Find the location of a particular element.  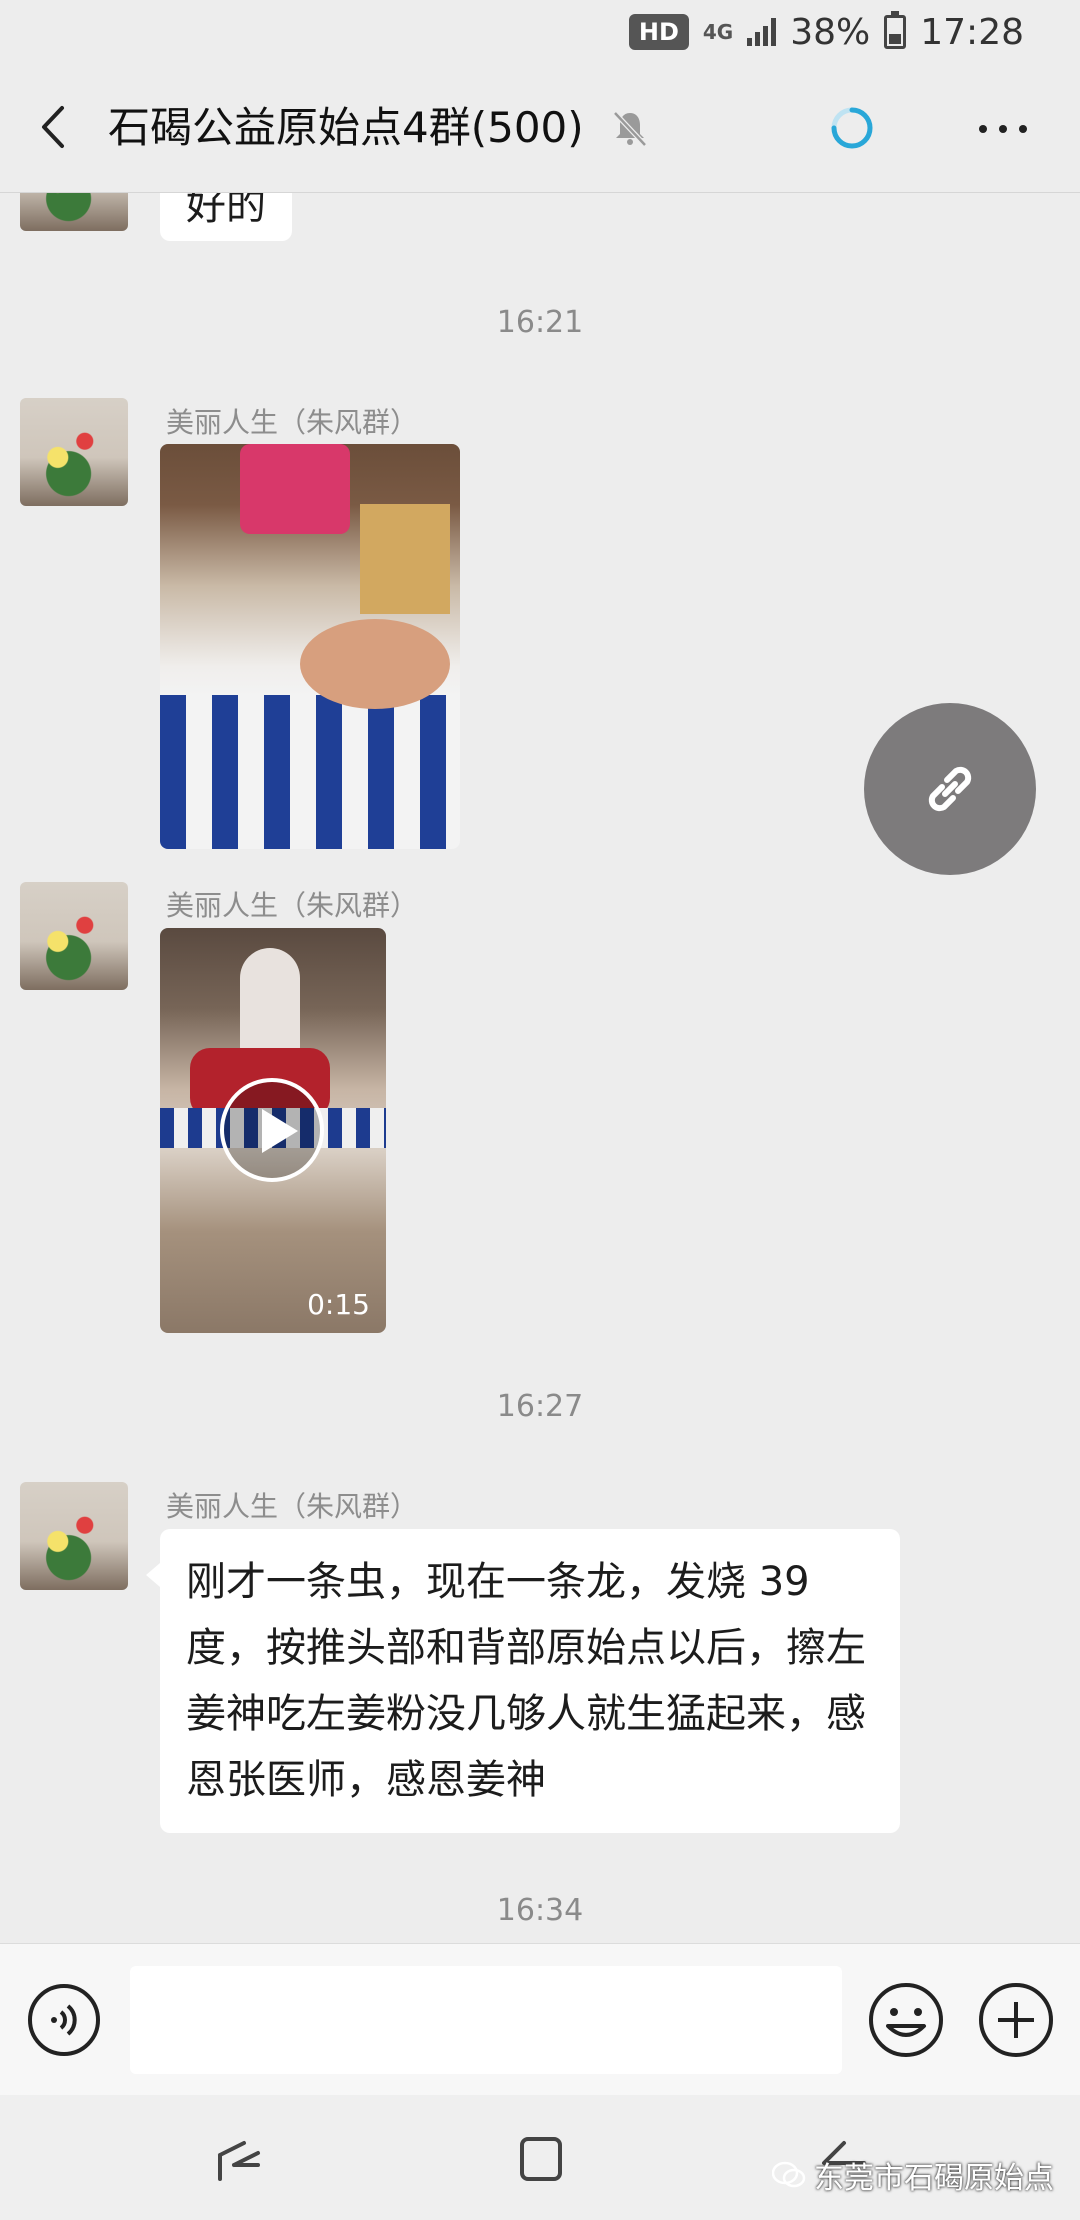

plus-icon is located at coordinates (1016, 2020).